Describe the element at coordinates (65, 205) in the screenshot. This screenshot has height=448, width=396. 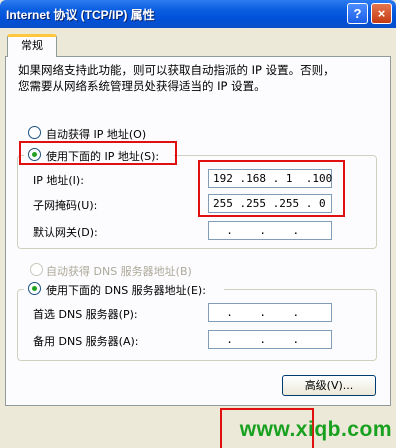
I see `label-subnet-mask: 子网掩码(U):` at that location.